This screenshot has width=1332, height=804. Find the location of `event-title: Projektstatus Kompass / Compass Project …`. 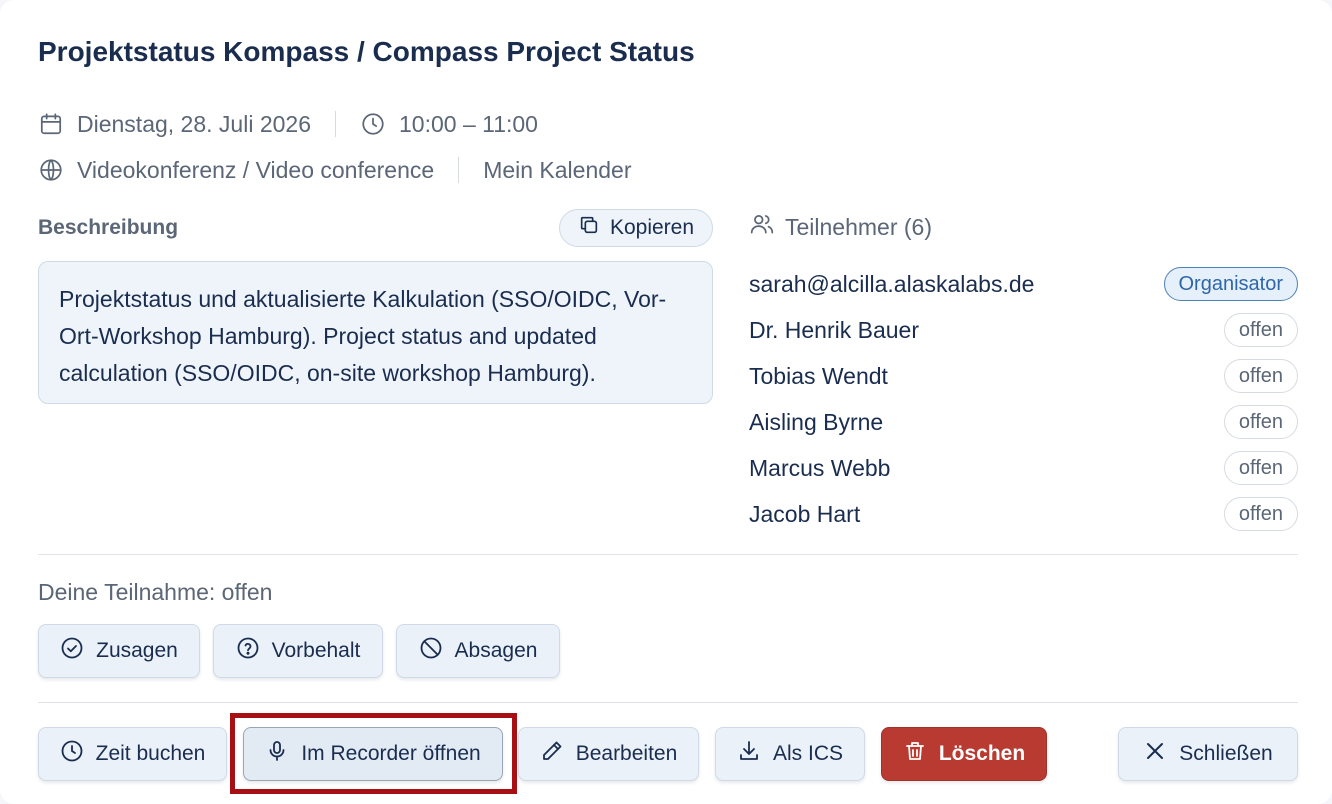

event-title: Projektstatus Kompass / Compass Project … is located at coordinates (366, 51).